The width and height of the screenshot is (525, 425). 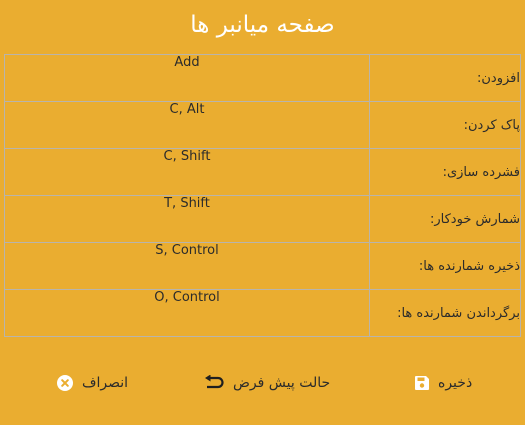 What do you see at coordinates (187, 313) in the screenshot?
I see `shortcut-keys: O, Control` at bounding box center [187, 313].